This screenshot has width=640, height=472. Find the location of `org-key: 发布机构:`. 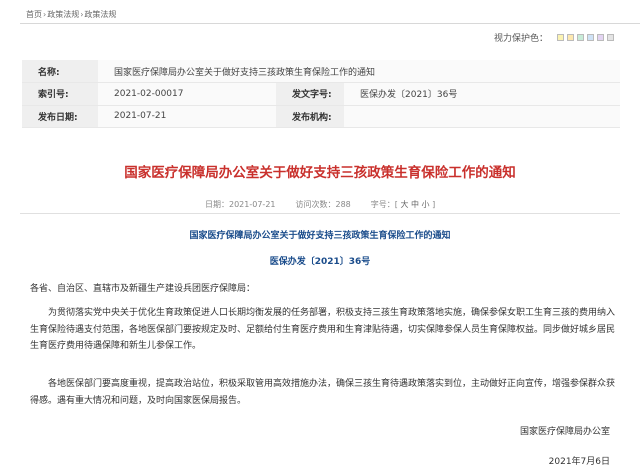

org-key: 发布机构: is located at coordinates (310, 116).